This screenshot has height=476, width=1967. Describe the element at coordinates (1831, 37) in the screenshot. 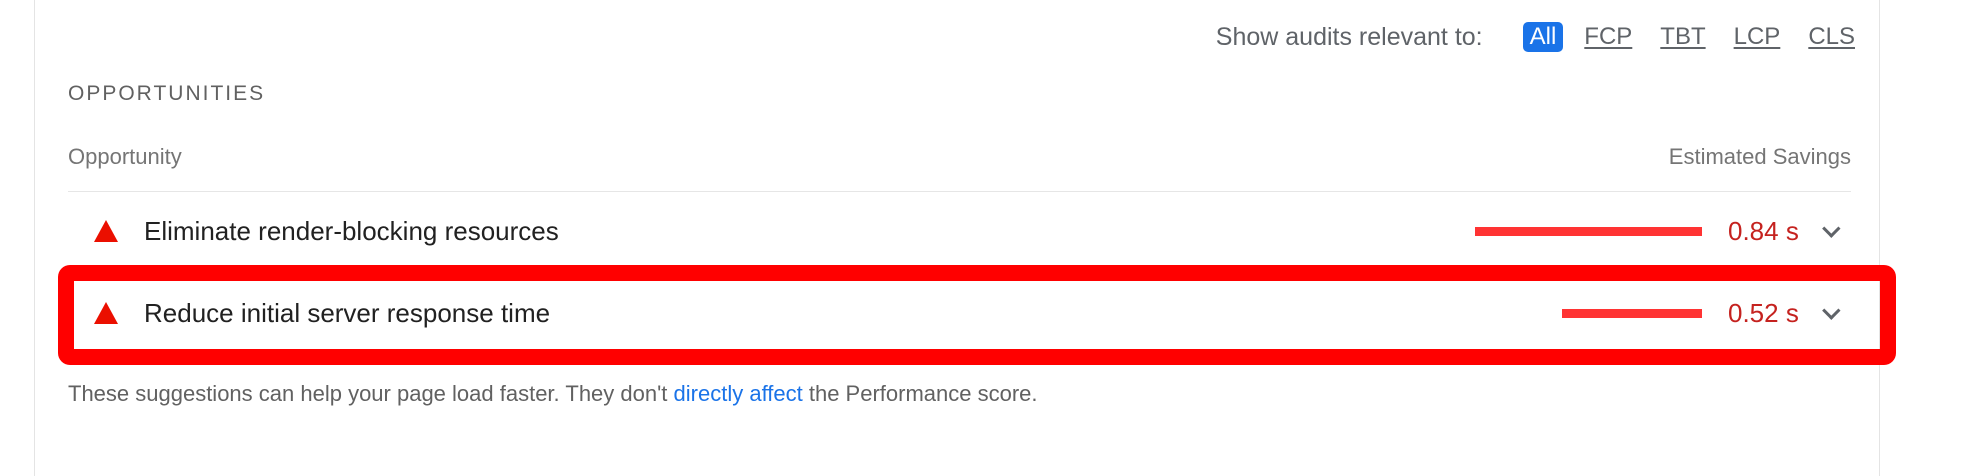

I see `filter-chip-cls: CLS` at that location.